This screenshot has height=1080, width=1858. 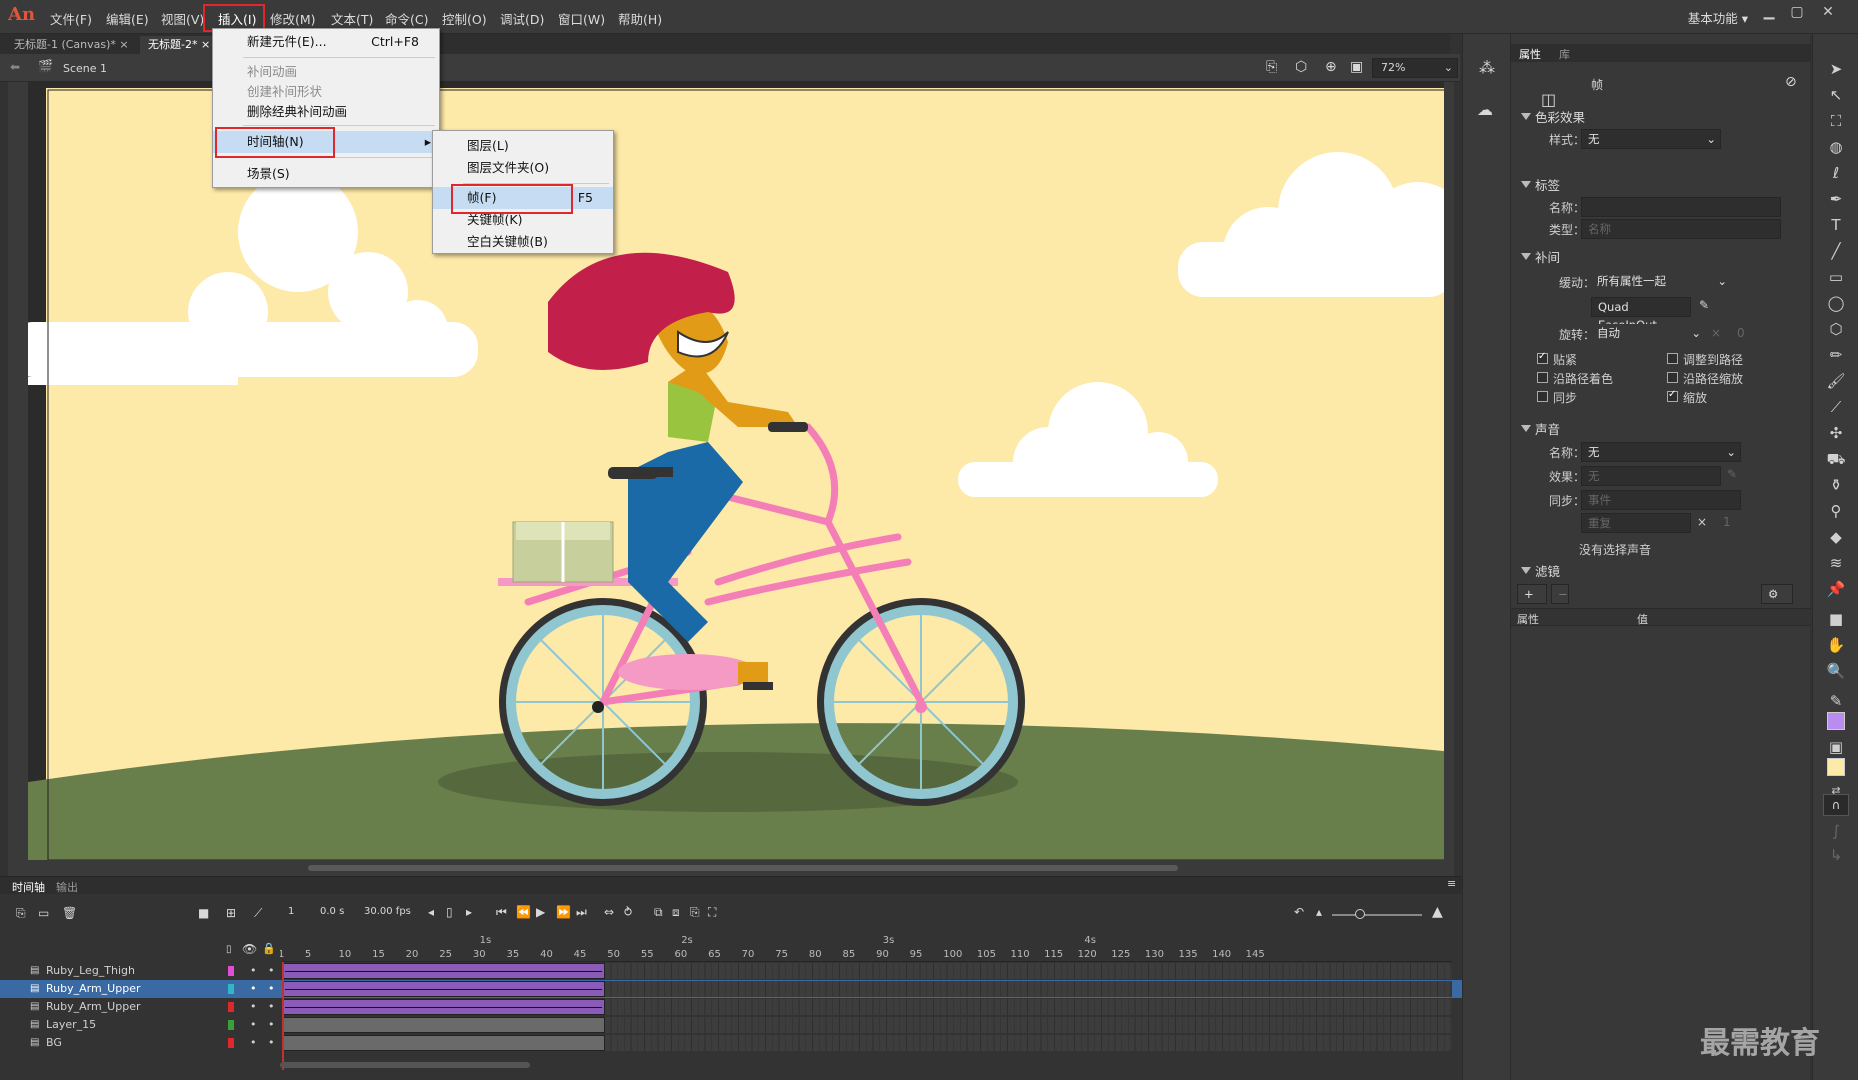 I want to click on color-along-path-checkbox, so click(x=1542, y=377).